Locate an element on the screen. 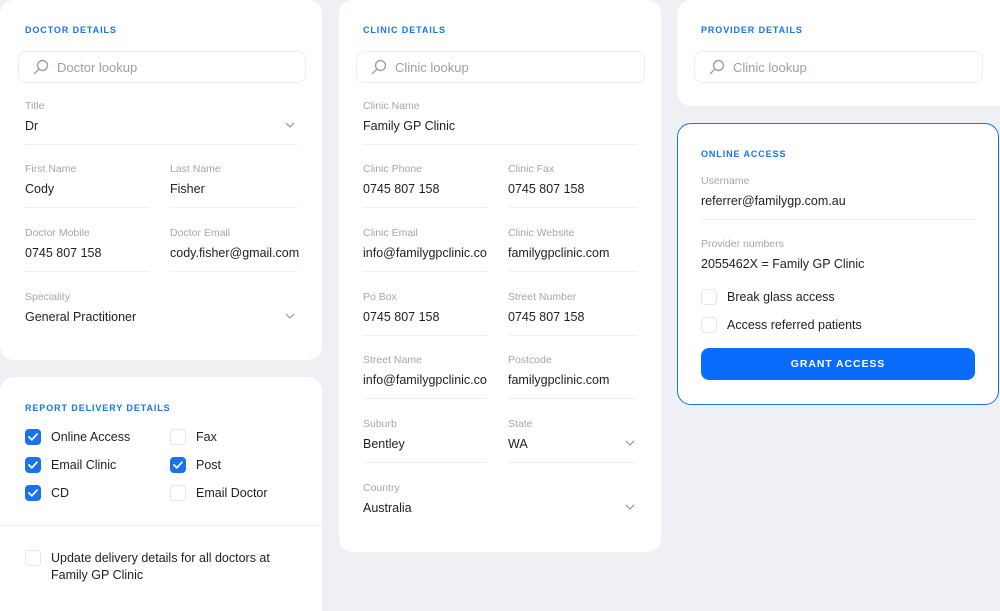  last-name-label: Last Name is located at coordinates (195, 169).